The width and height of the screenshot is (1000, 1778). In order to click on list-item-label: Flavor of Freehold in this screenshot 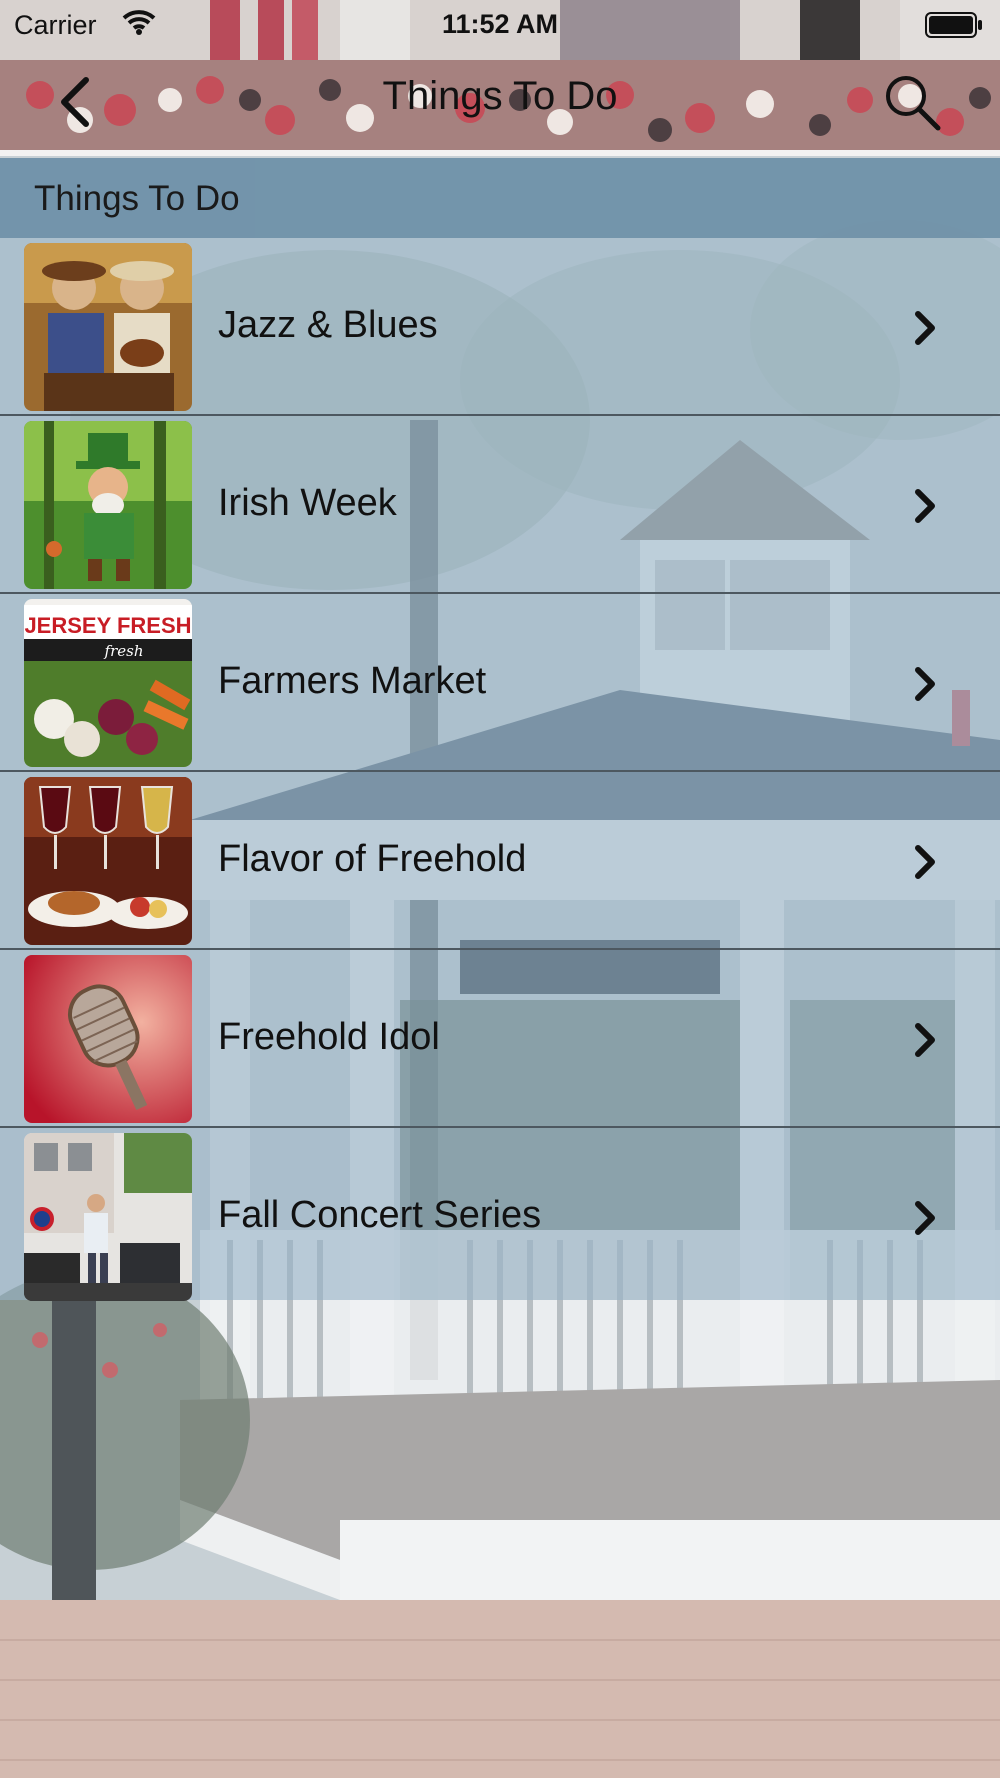, I will do `click(372, 859)`.